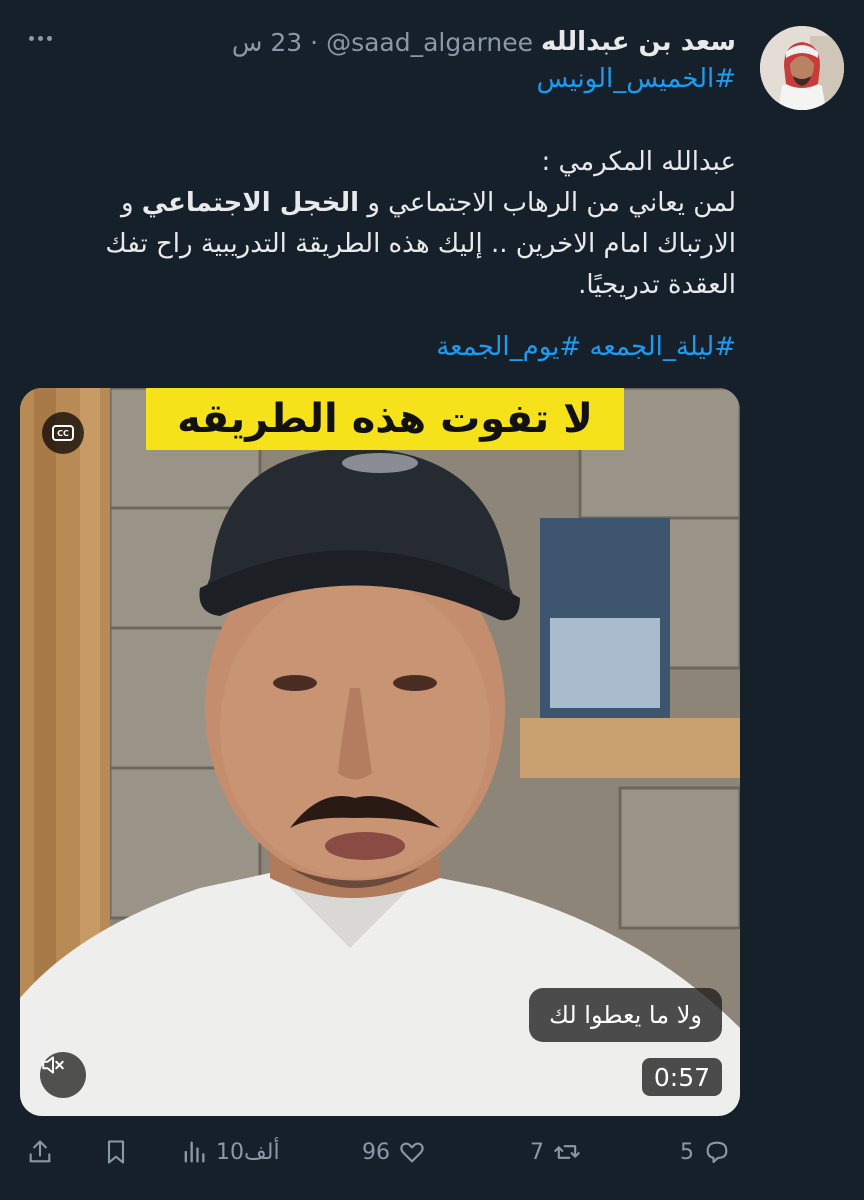  Describe the element at coordinates (586, 347) in the screenshot. I see `hashtags-bottom: #ليلة_الجمعه #يوم_الجمعة` at that location.